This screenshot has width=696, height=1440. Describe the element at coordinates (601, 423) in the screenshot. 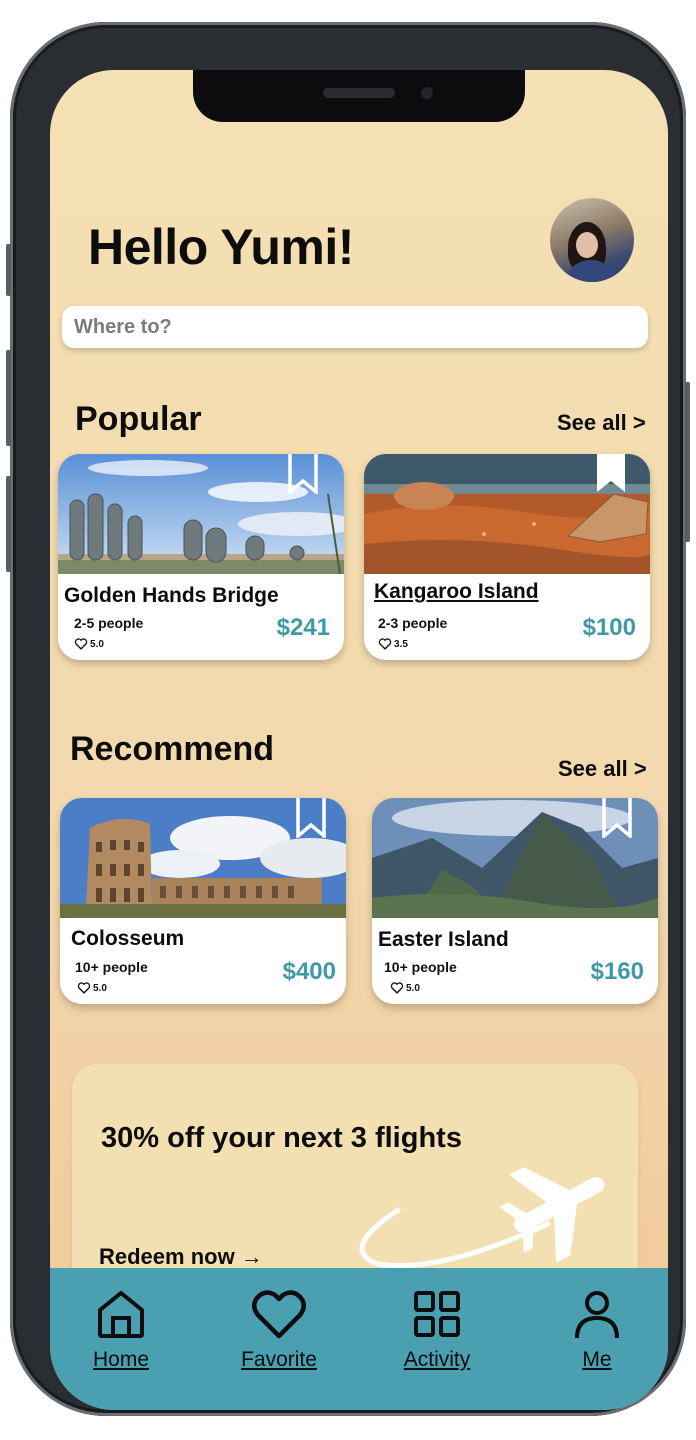

I see `popular-see-all-link: See all >` at that location.